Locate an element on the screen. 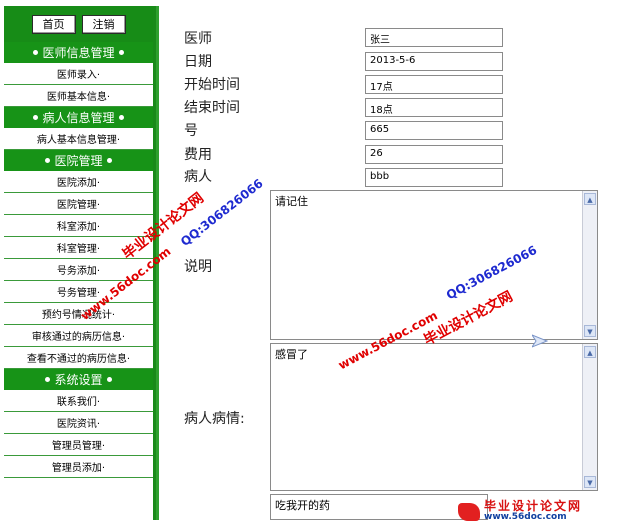 The image size is (624, 528). menu-item-dept-add: 科室添加· is located at coordinates (78, 226).